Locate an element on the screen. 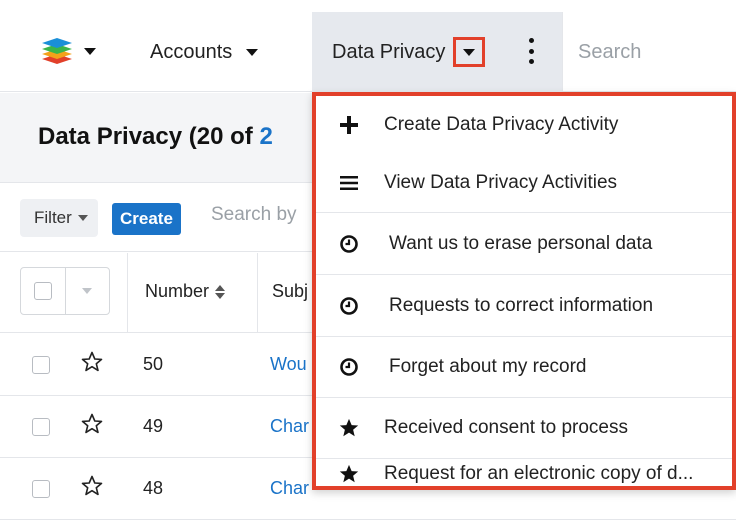 The width and height of the screenshot is (736, 522). column-header-number: Number is located at coordinates (185, 291).